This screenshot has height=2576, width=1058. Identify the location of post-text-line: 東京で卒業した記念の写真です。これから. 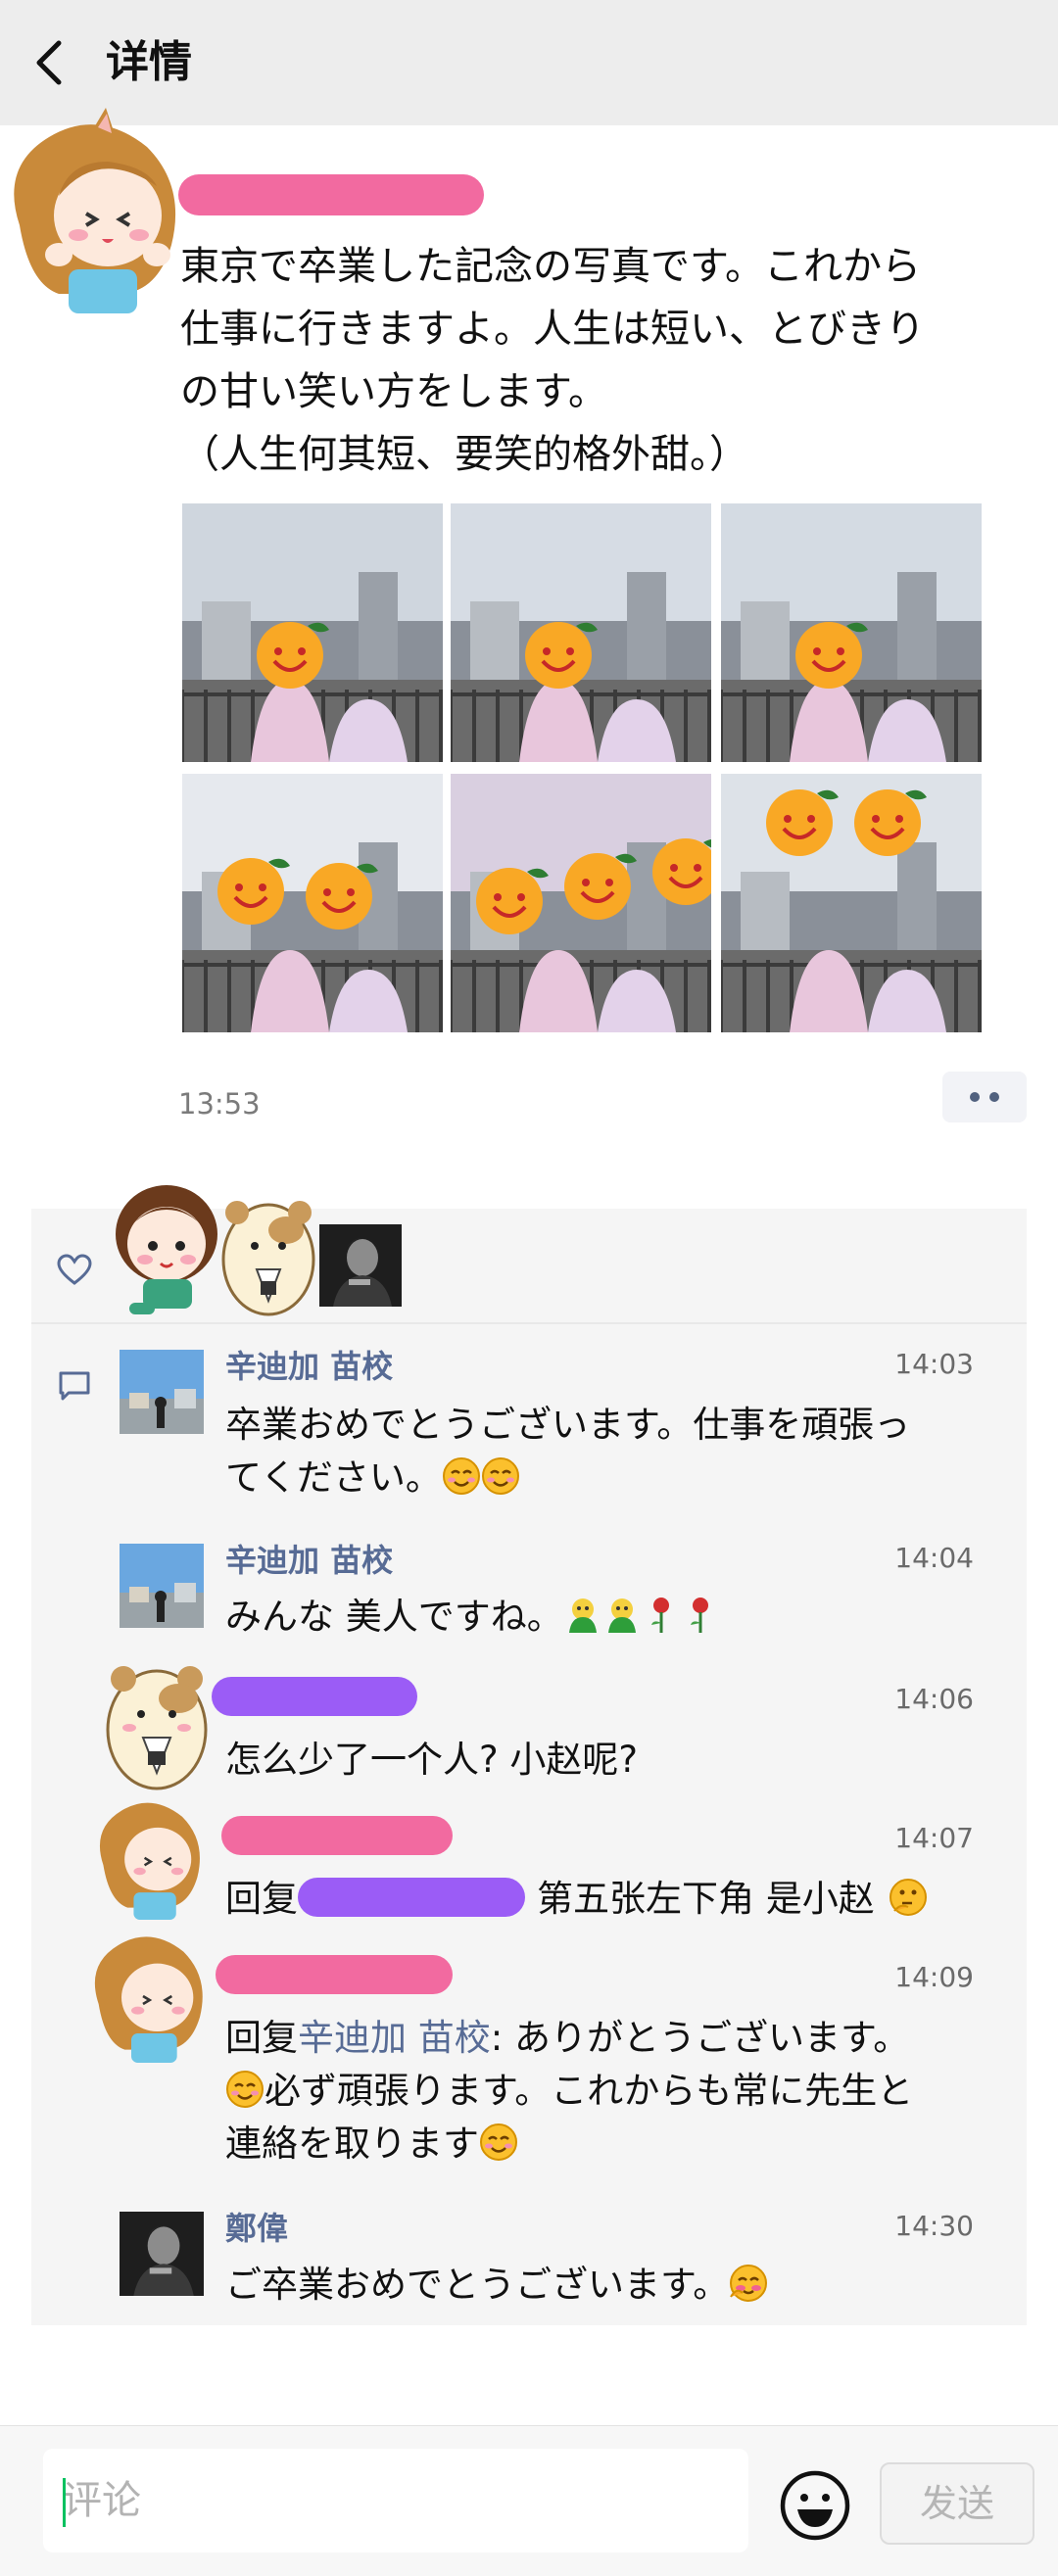
(550, 266).